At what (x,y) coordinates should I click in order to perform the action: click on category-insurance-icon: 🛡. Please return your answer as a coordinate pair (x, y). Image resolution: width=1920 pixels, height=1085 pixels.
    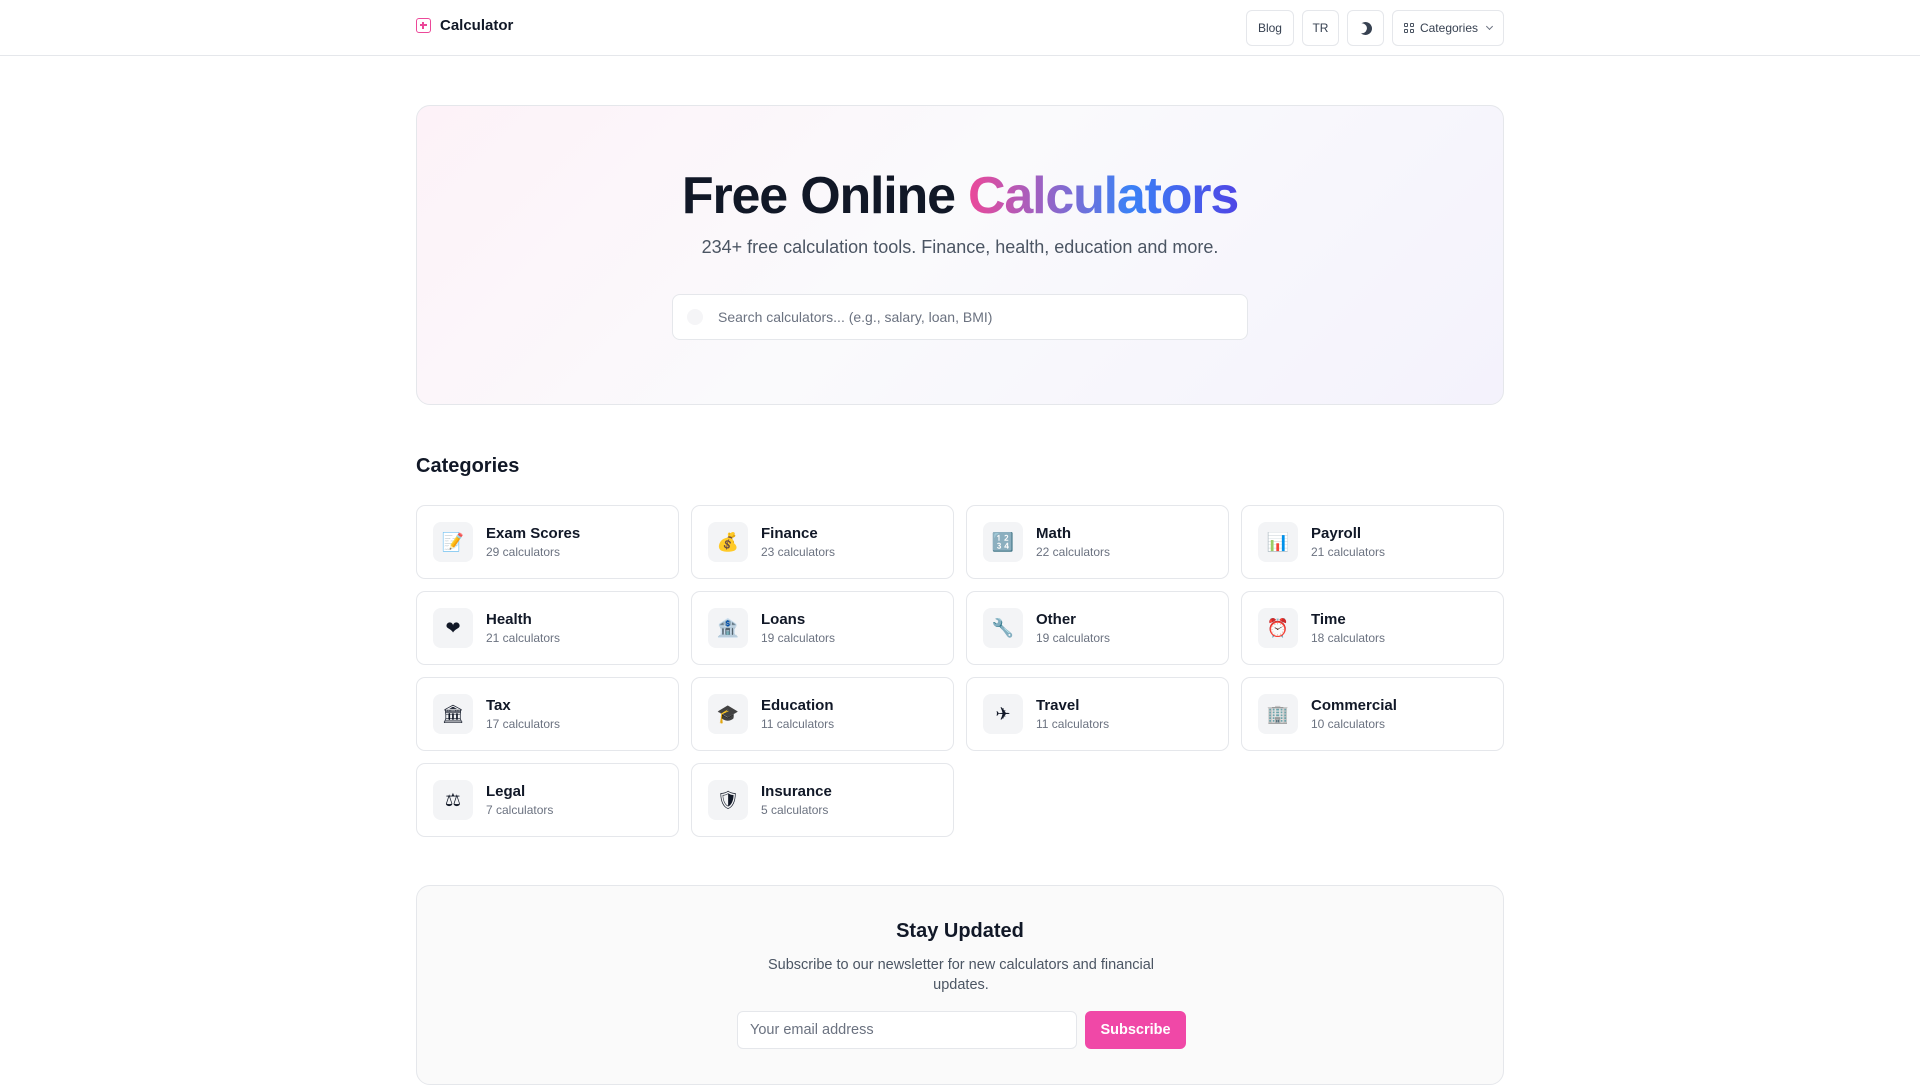
    Looking at the image, I should click on (728, 800).